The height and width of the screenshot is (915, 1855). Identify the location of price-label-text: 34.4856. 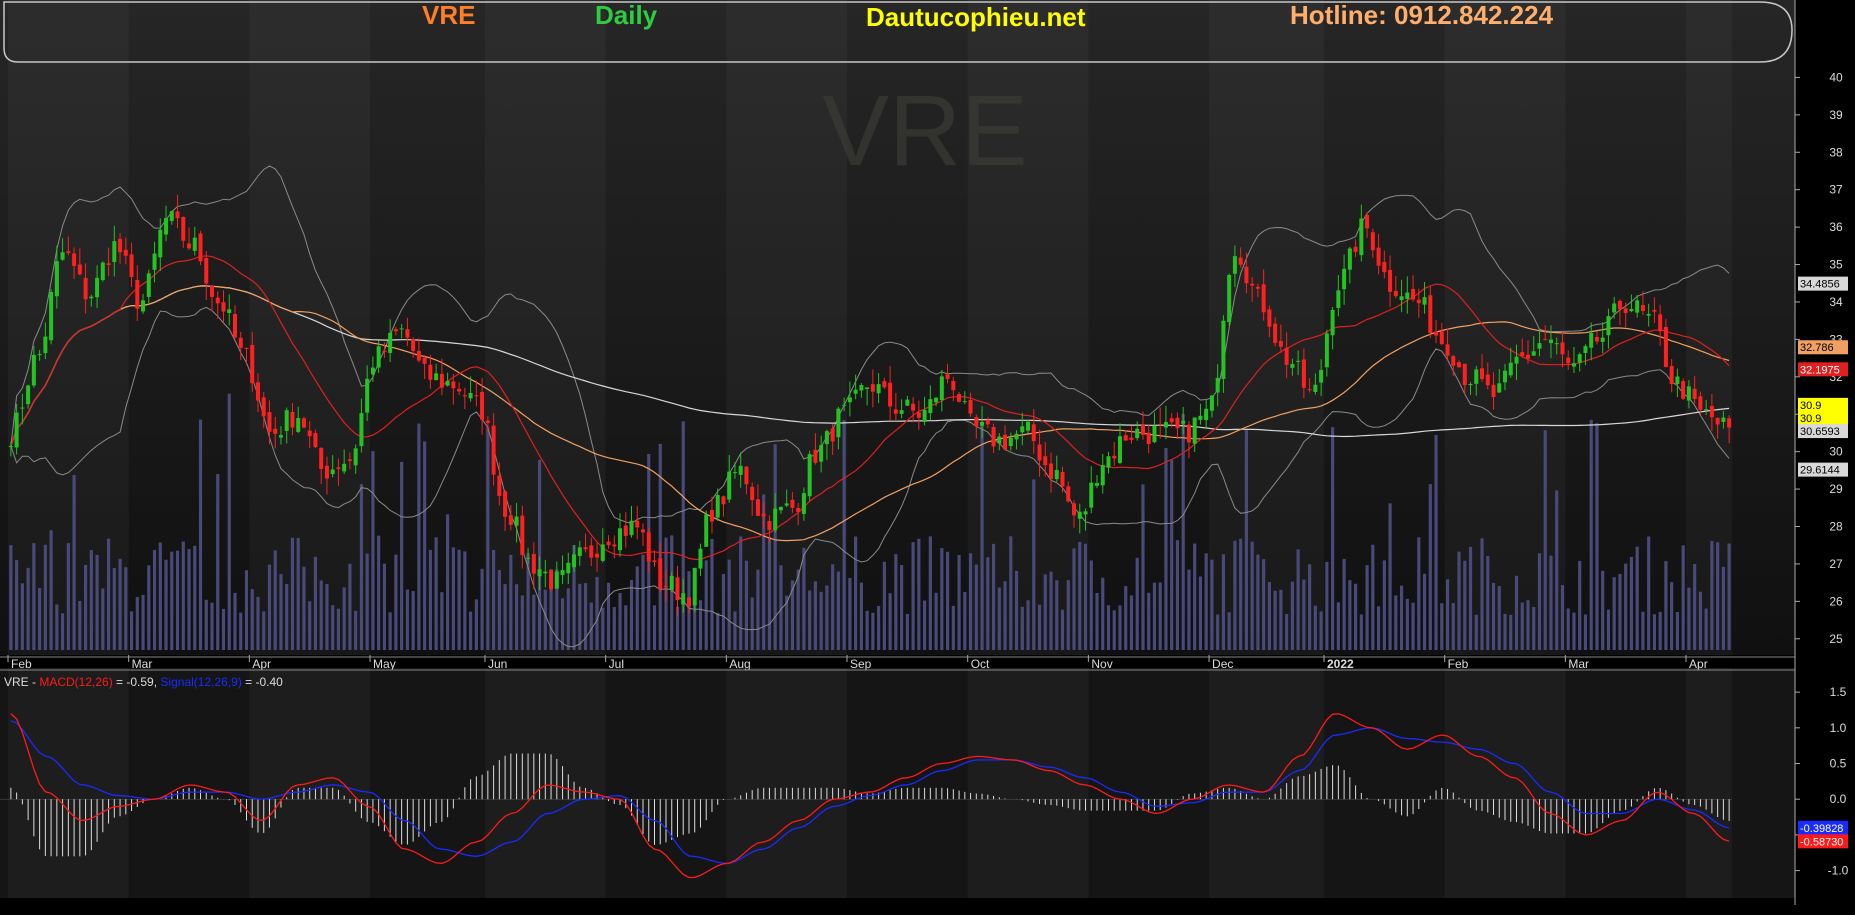
(1820, 285).